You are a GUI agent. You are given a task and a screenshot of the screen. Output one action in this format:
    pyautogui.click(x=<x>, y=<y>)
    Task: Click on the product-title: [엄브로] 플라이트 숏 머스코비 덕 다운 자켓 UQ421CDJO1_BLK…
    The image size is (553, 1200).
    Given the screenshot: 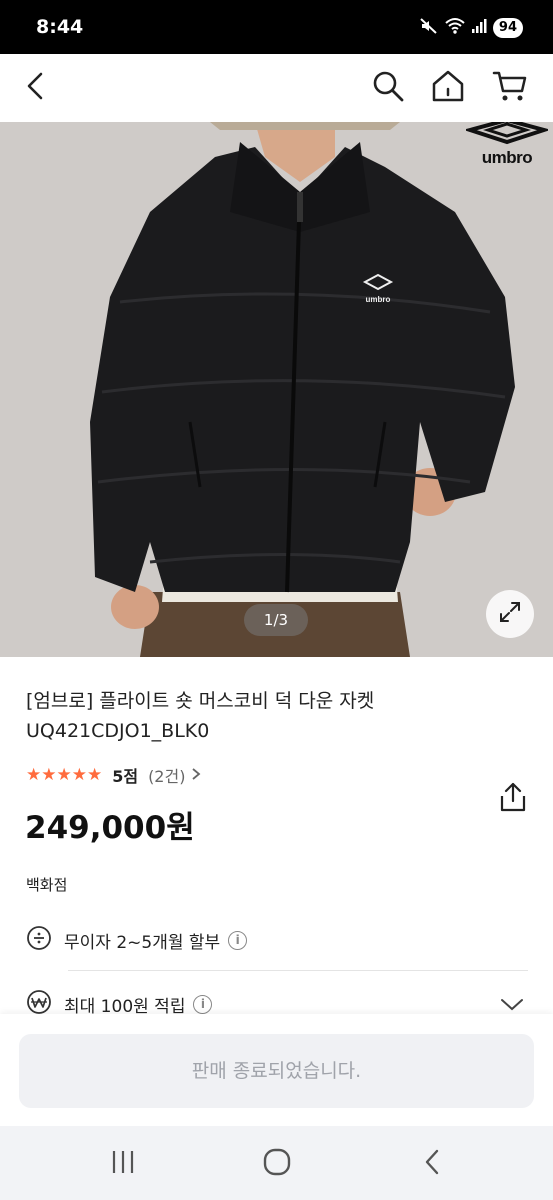 What is the action you would take?
    pyautogui.click(x=200, y=716)
    